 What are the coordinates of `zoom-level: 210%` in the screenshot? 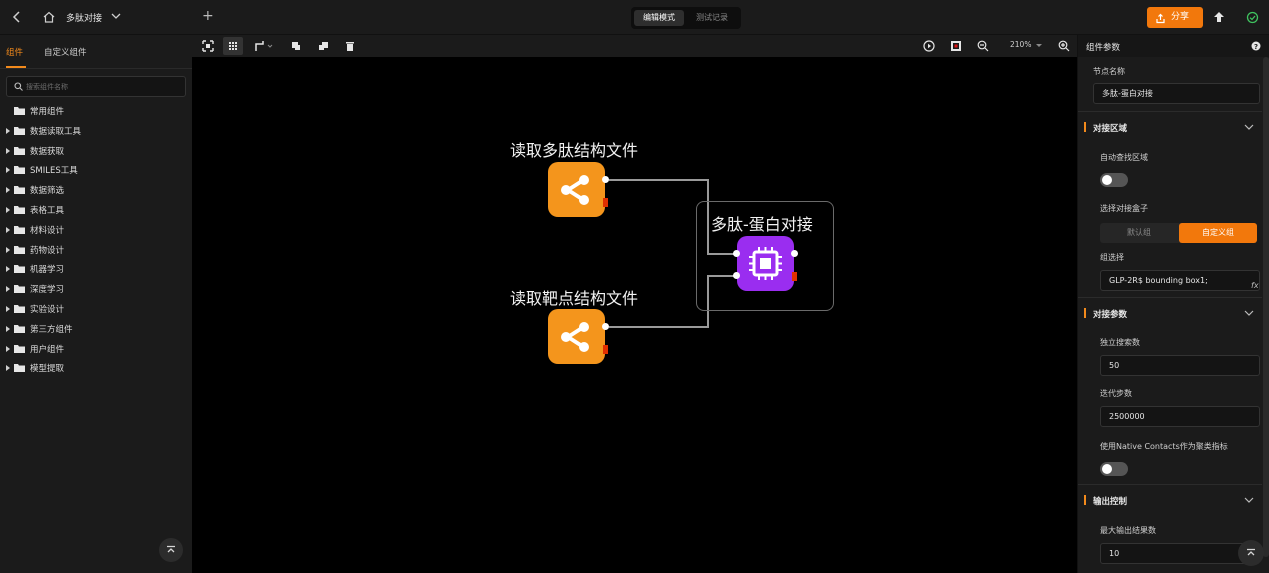 It's located at (1020, 44).